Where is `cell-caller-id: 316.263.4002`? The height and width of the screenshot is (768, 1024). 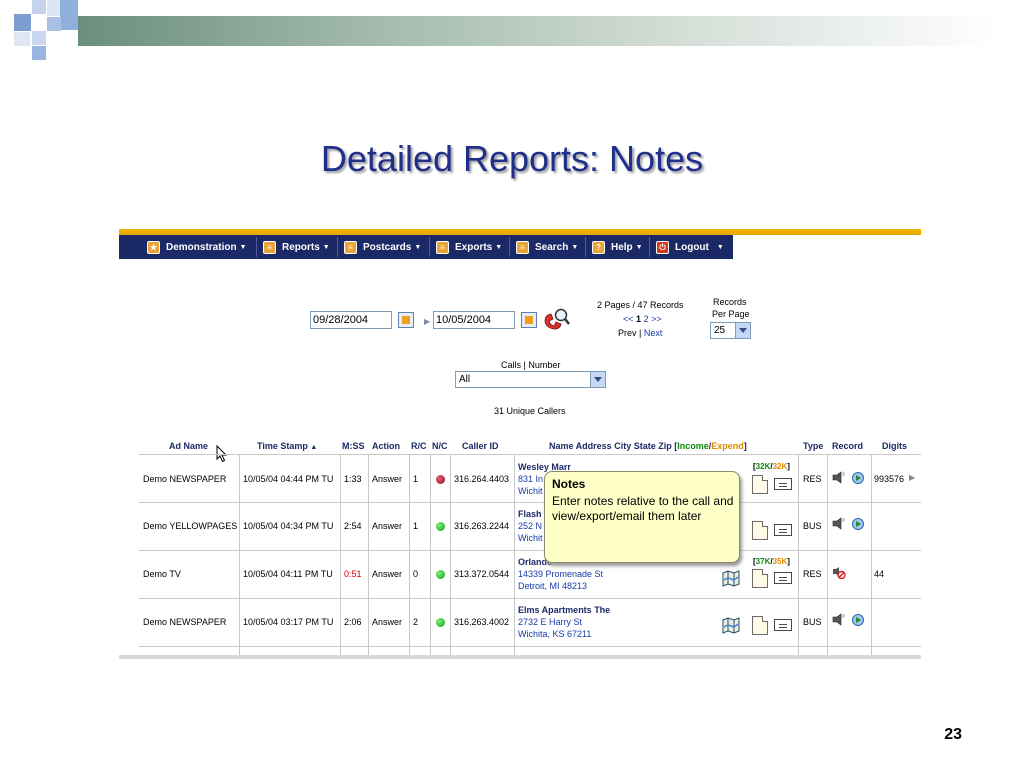 cell-caller-id: 316.263.4002 is located at coordinates (482, 622).